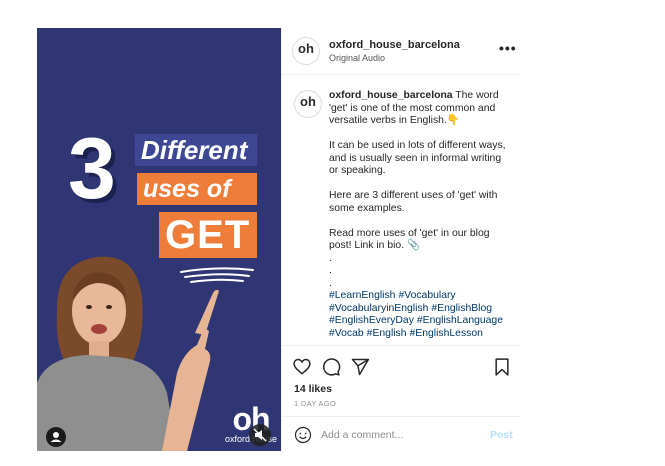 This screenshot has height=466, width=665. What do you see at coordinates (461, 308) in the screenshot?
I see `hashtag-link: #EnglishBlog` at bounding box center [461, 308].